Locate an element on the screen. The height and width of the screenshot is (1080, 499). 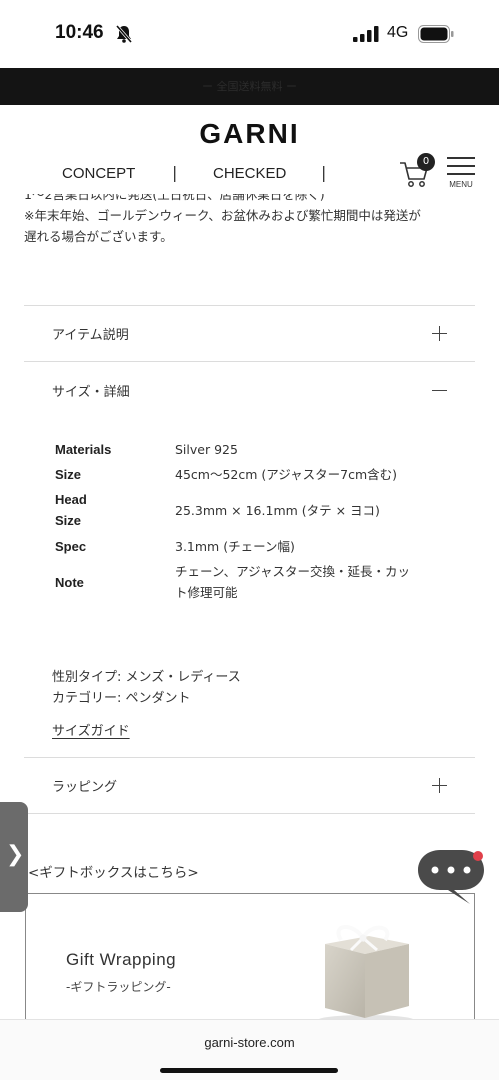
spec-label: Note is located at coordinates (69, 582).